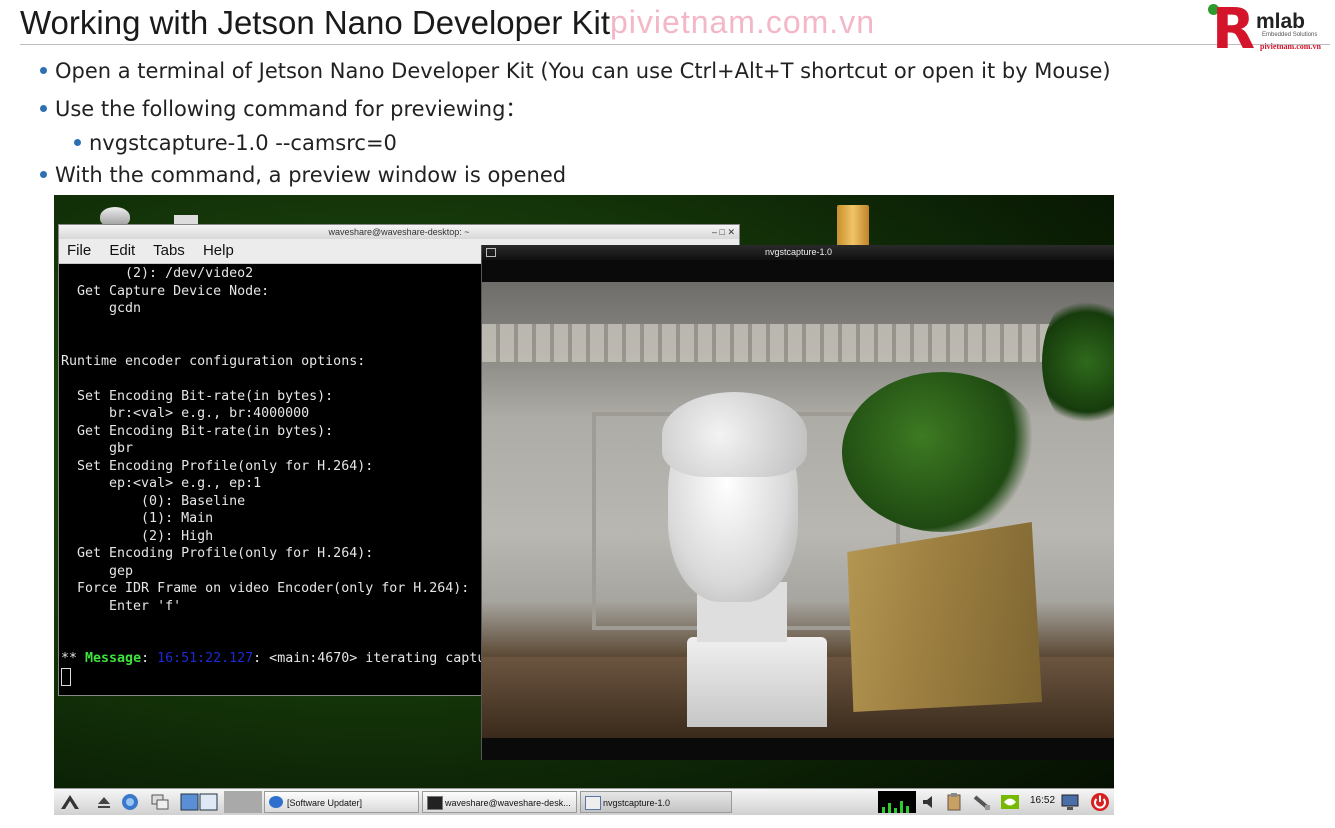 The image size is (1335, 828). I want to click on bullet-3: nvgstcapture-1.0 --camsrc=0, so click(235, 143).